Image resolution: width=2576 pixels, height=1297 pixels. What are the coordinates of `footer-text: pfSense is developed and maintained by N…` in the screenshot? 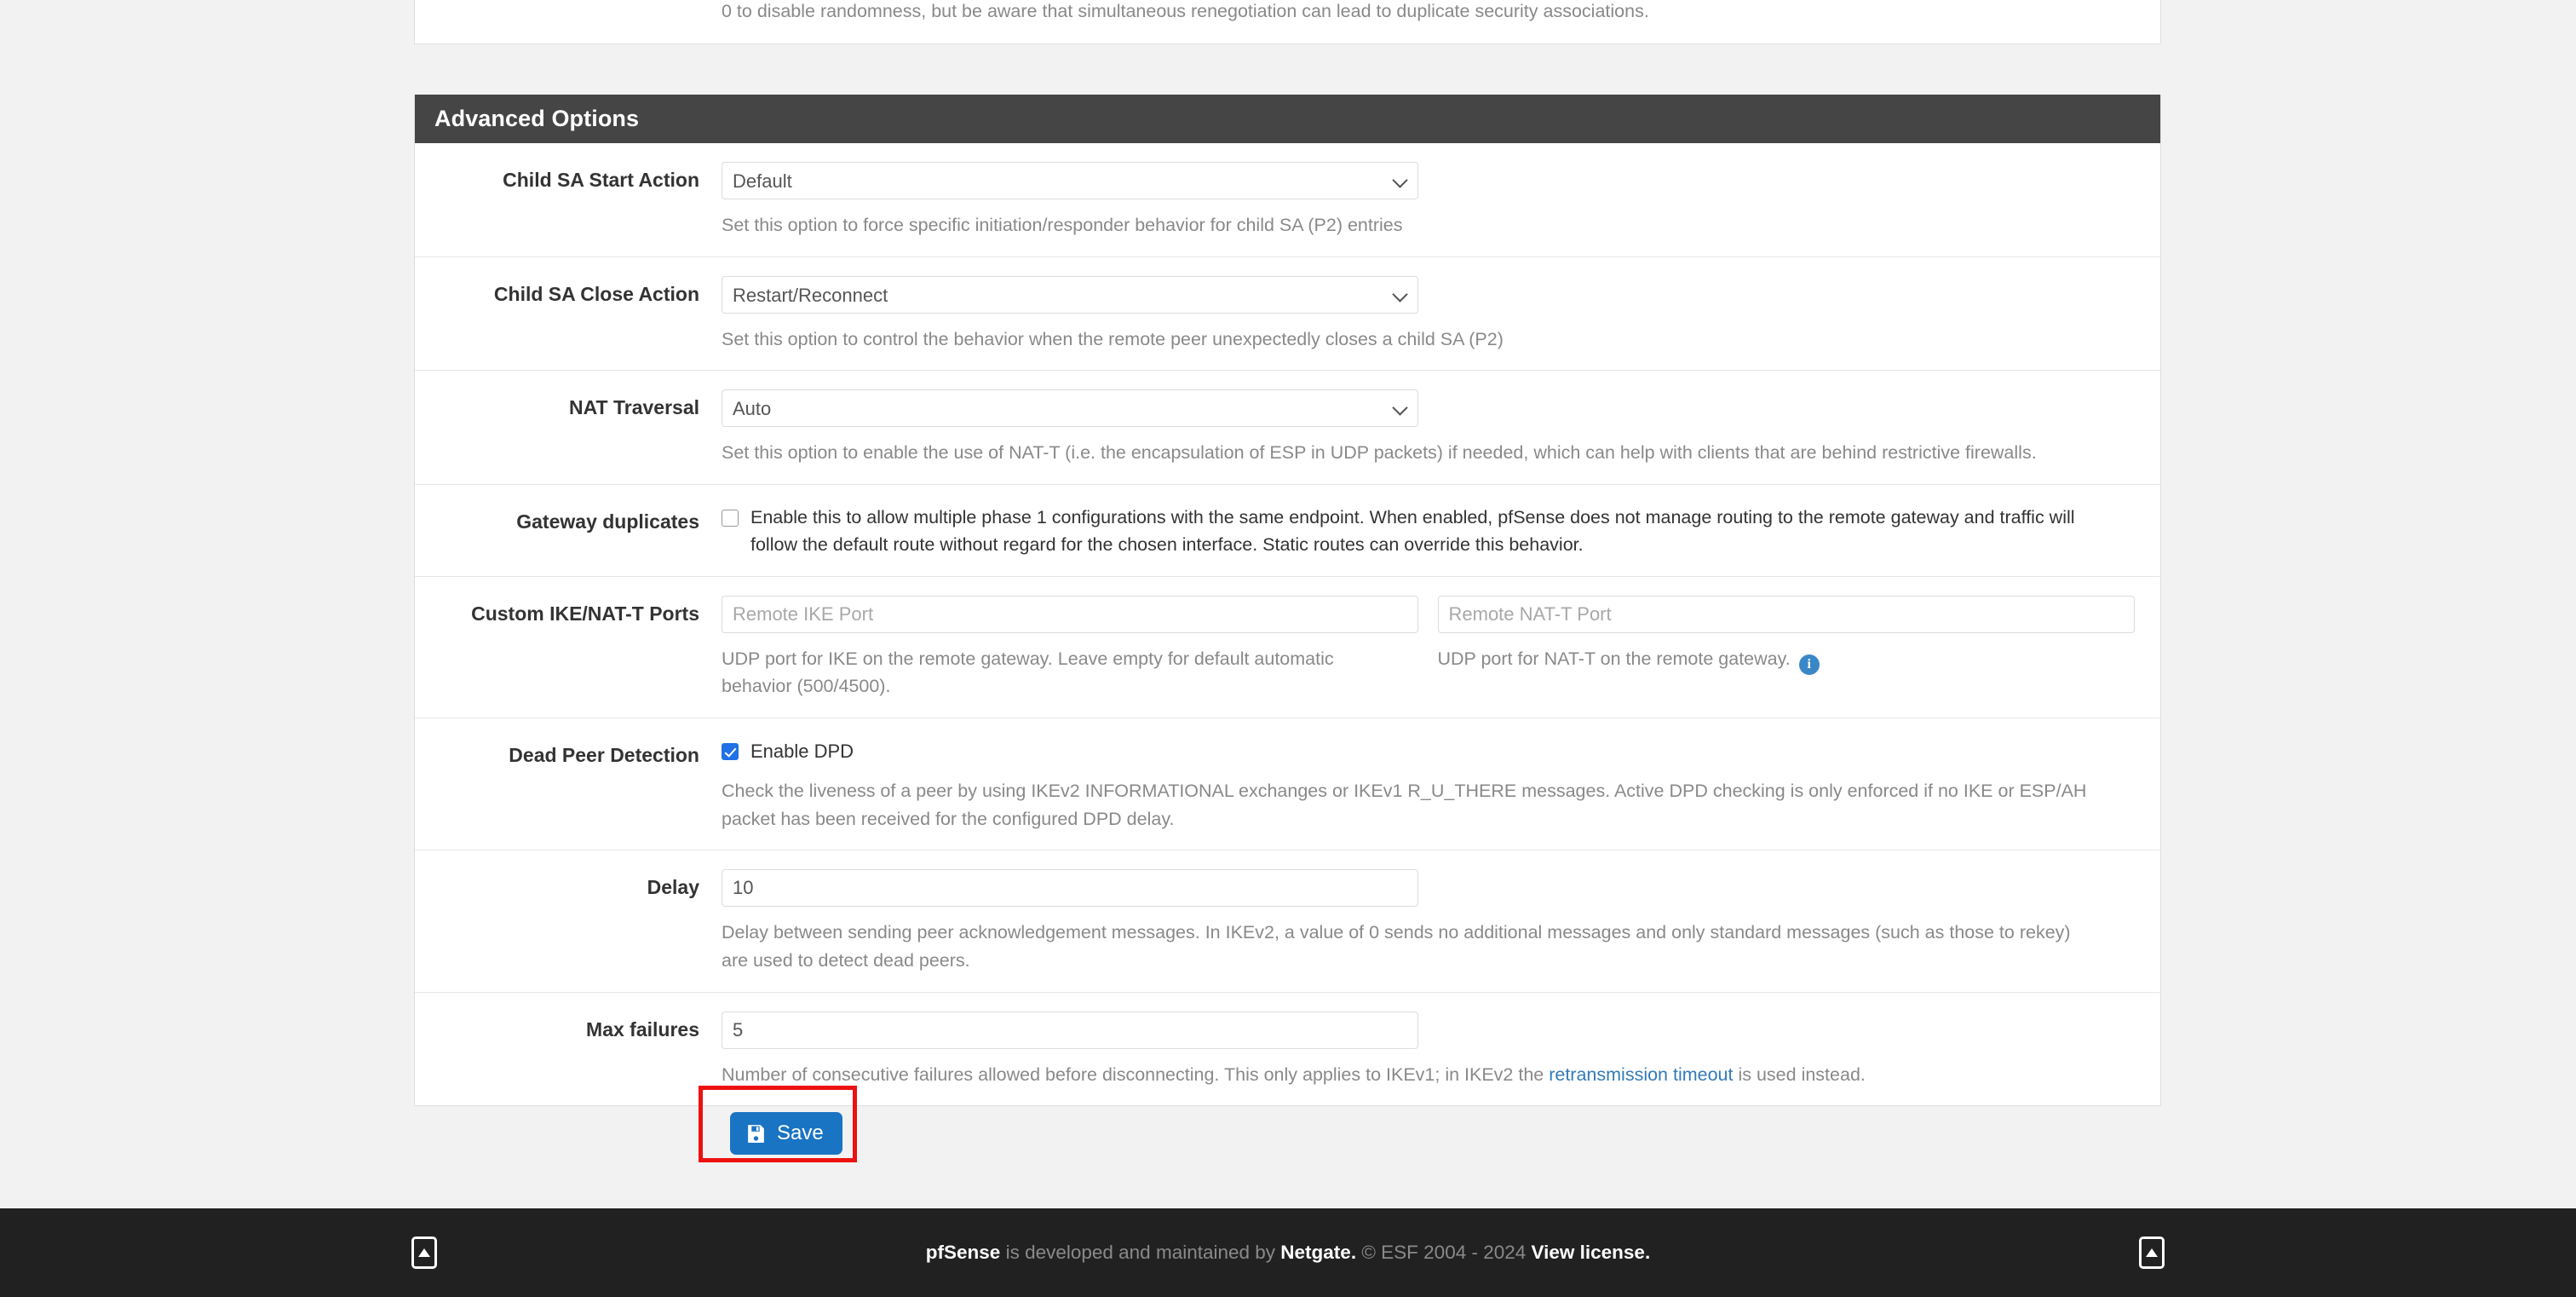 It's located at (1288, 1253).